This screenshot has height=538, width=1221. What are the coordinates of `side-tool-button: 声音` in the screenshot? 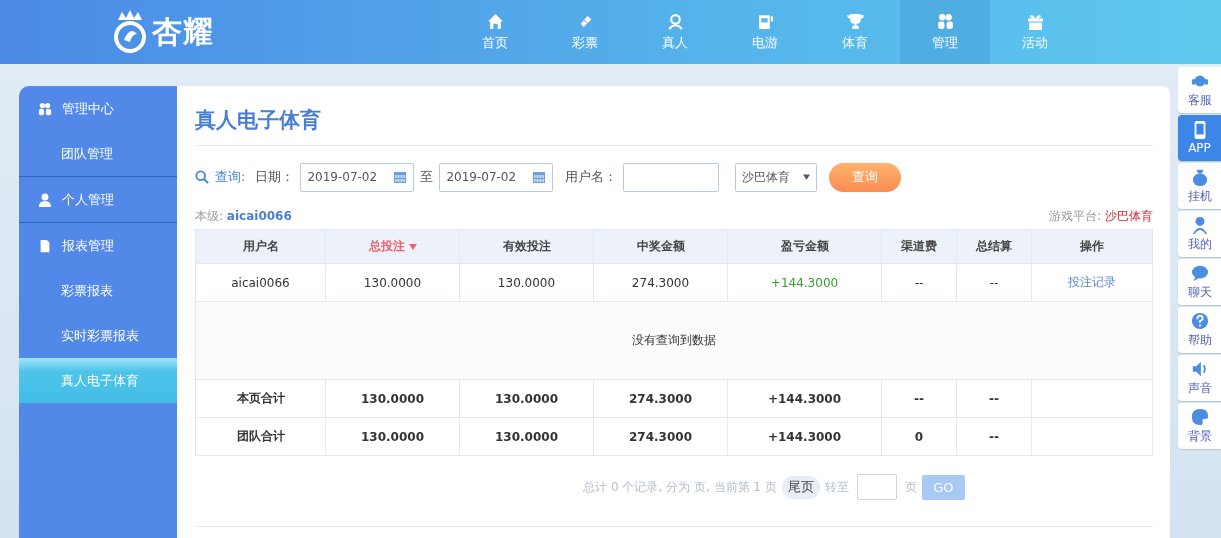 It's located at (1199, 378).